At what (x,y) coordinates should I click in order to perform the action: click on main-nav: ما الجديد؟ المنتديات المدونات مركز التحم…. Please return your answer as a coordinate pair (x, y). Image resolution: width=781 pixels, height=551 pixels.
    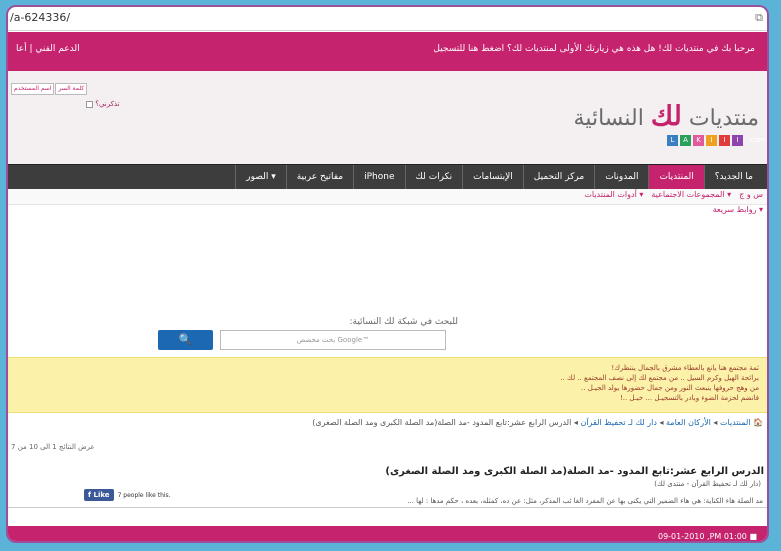
    Looking at the image, I should click on (387, 177).